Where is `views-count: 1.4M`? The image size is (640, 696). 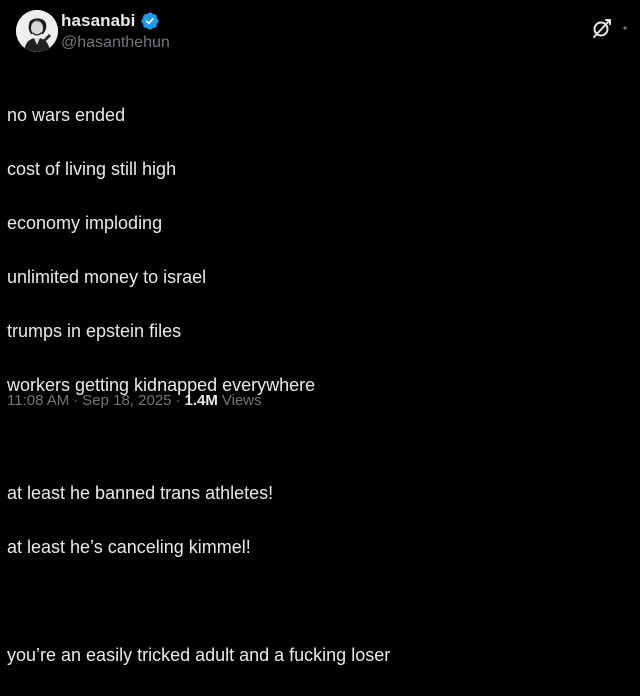 views-count: 1.4M is located at coordinates (201, 400).